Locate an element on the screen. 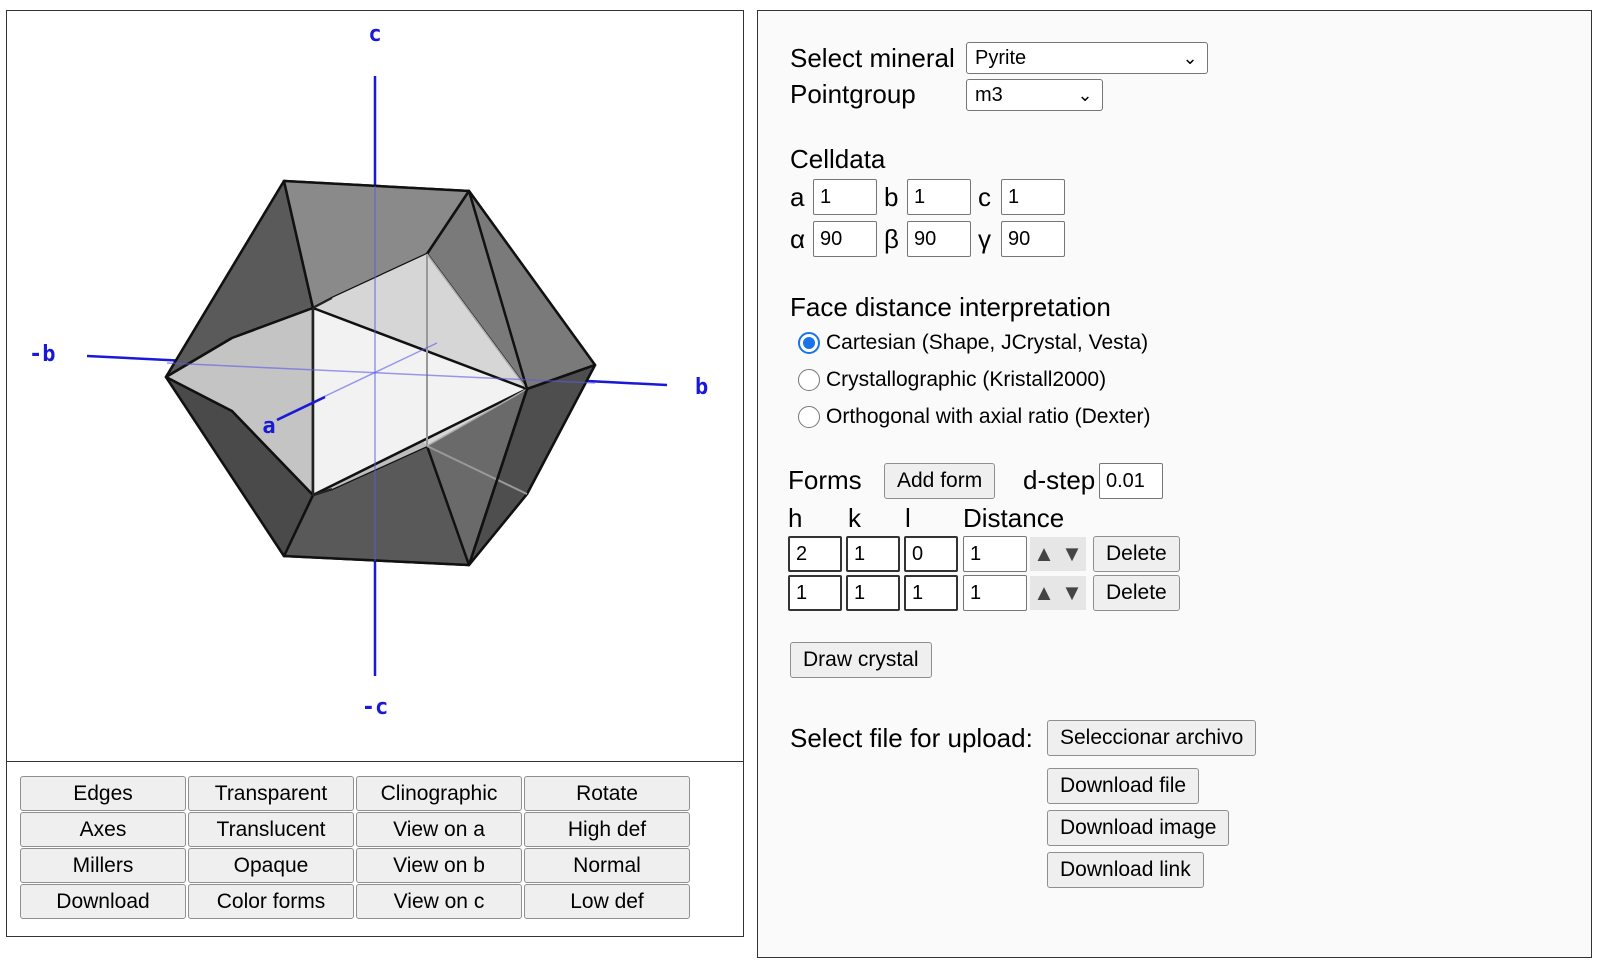  header-distance: Distance is located at coordinates (1014, 518).